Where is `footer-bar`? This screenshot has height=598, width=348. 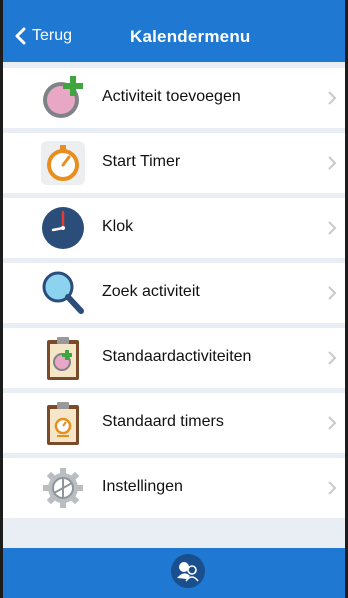 footer-bar is located at coordinates (174, 573).